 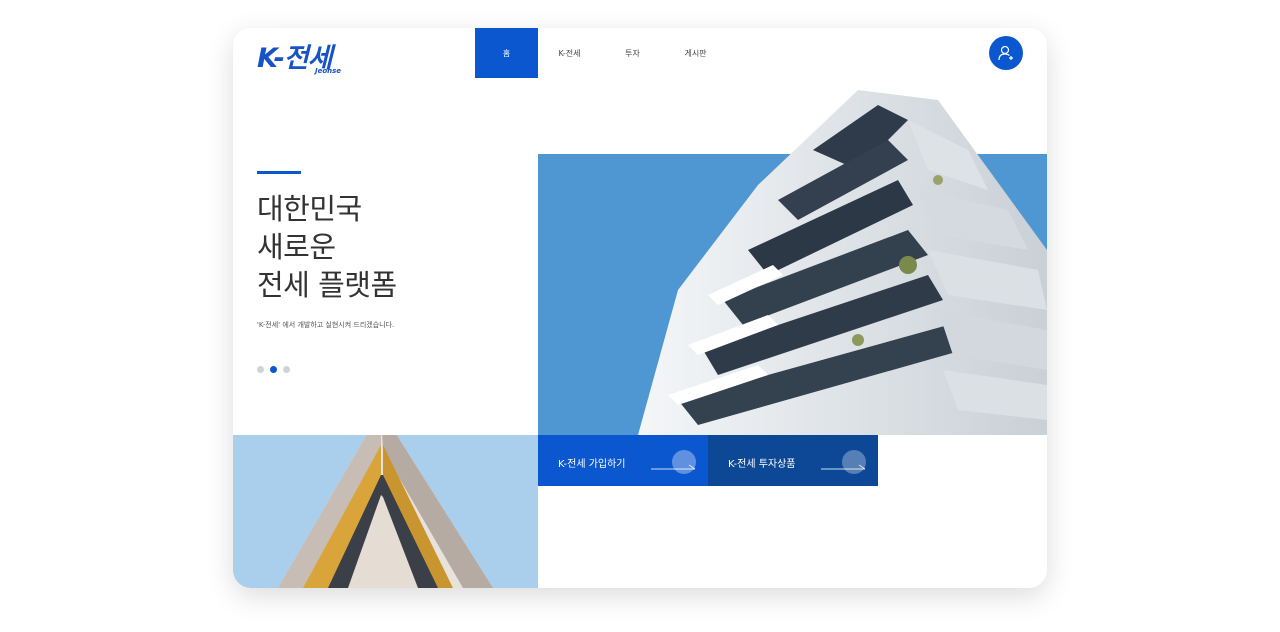 I want to click on nav-item-k-jeonse: K-전세, so click(x=569, y=53).